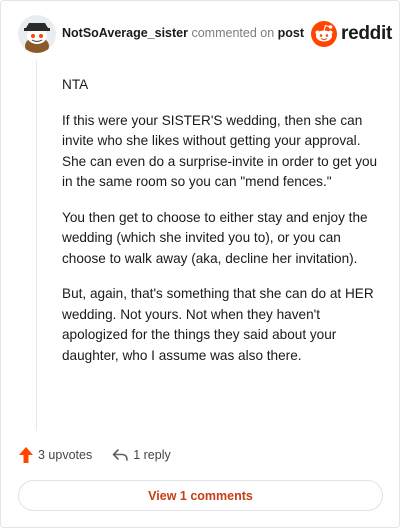  Describe the element at coordinates (120, 455) in the screenshot. I see `reply-arrow-icon` at that location.